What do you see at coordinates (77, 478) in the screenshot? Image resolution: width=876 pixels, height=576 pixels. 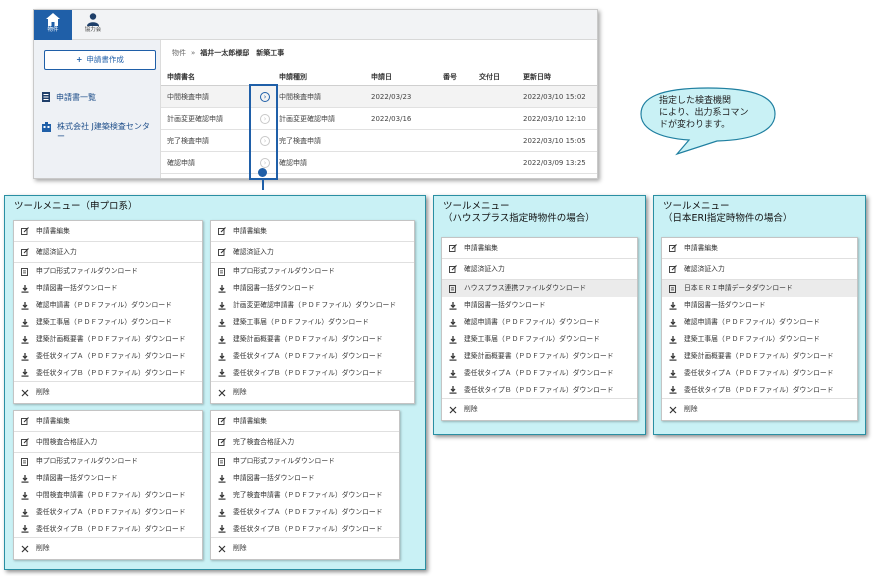 I see `menu-item-label: 申請図書一括ダウンロード` at bounding box center [77, 478].